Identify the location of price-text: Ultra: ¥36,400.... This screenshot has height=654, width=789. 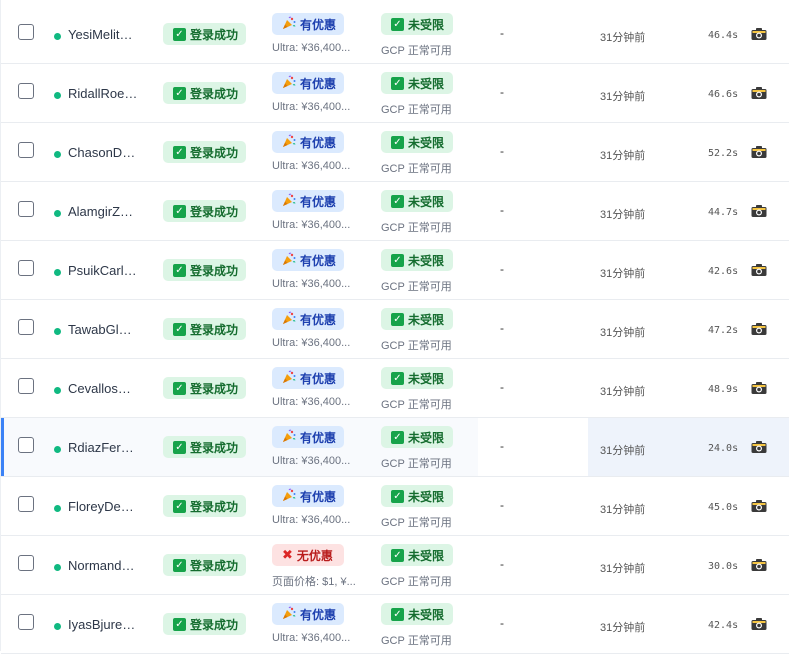
(311, 343).